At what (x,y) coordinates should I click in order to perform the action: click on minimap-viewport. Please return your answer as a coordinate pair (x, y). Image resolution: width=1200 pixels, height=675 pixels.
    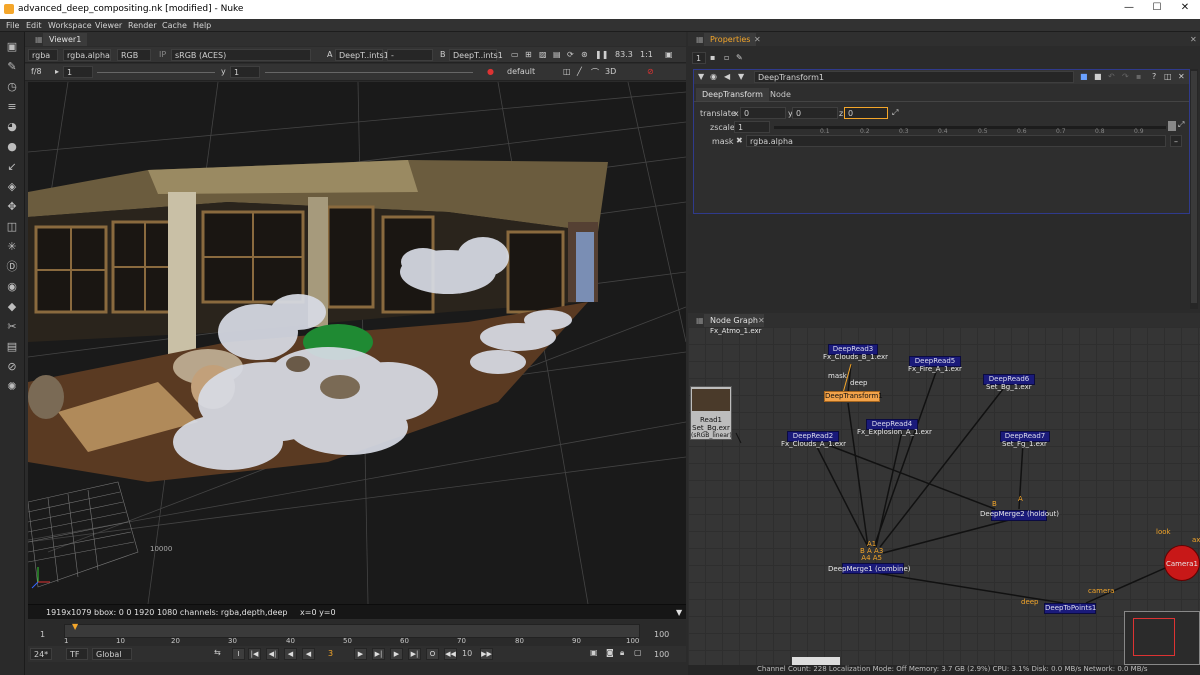
    Looking at the image, I should click on (1154, 637).